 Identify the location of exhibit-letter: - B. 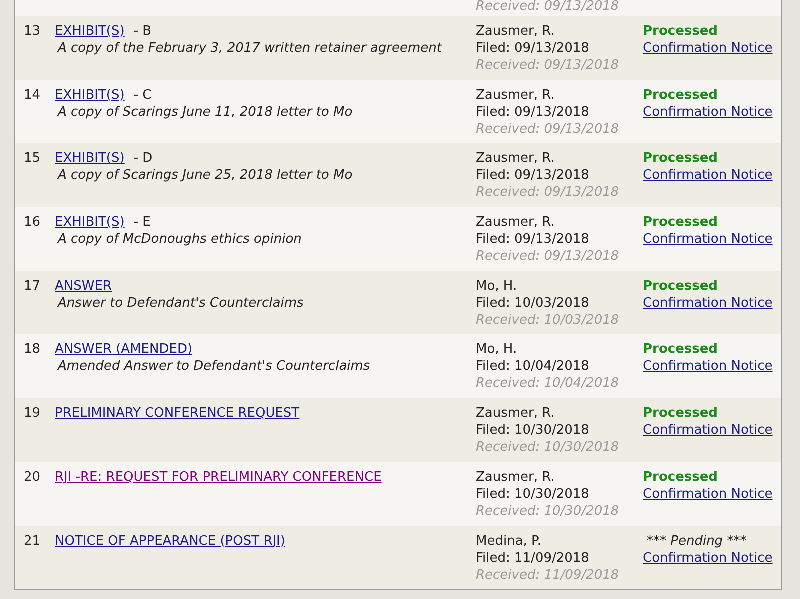
(143, 31).